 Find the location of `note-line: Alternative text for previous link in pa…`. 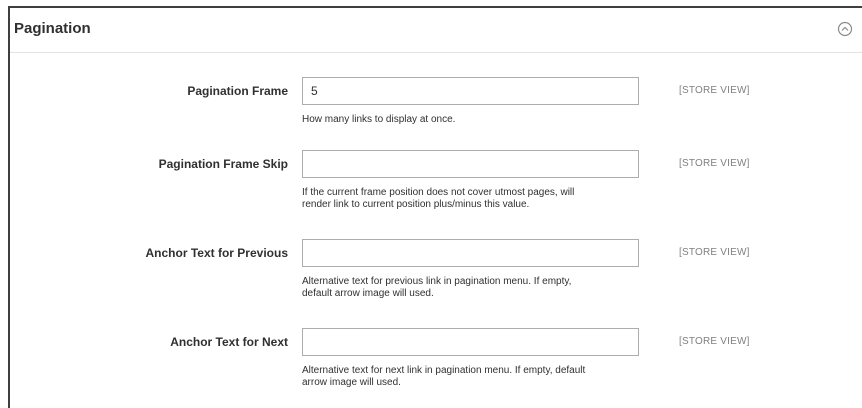

note-line: Alternative text for previous link in pa… is located at coordinates (437, 281).